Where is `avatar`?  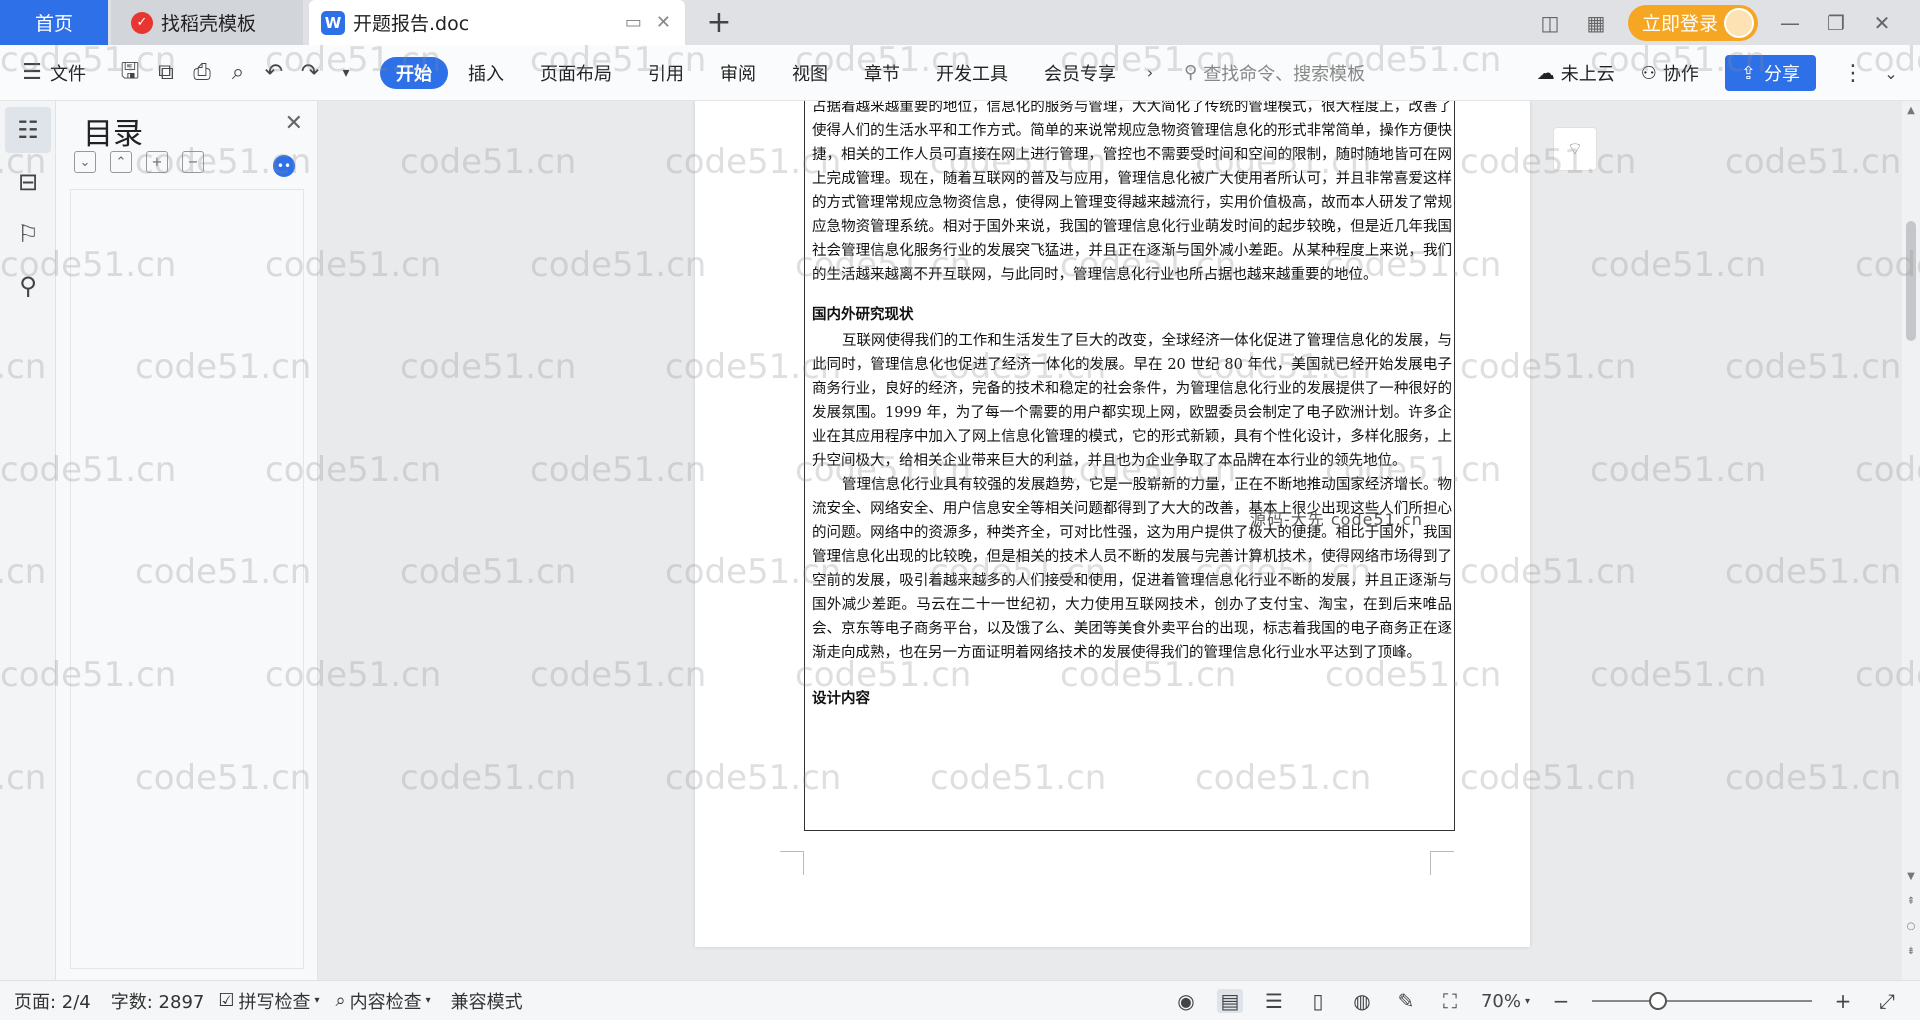
avatar is located at coordinates (1739, 22).